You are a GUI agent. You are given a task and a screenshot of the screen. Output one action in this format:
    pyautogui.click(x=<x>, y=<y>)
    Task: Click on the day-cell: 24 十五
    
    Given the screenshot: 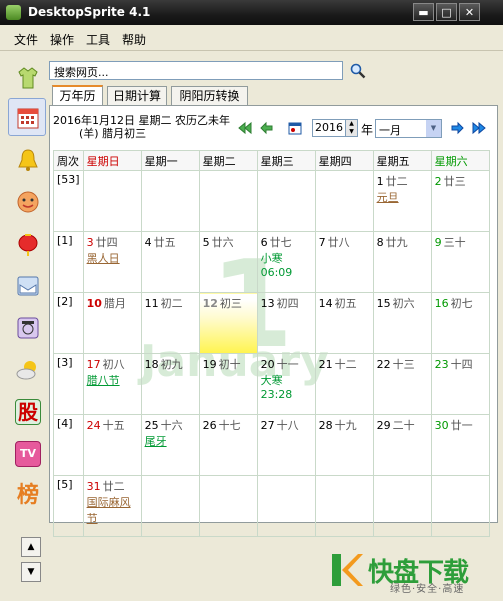 What is the action you would take?
    pyautogui.click(x=112, y=445)
    